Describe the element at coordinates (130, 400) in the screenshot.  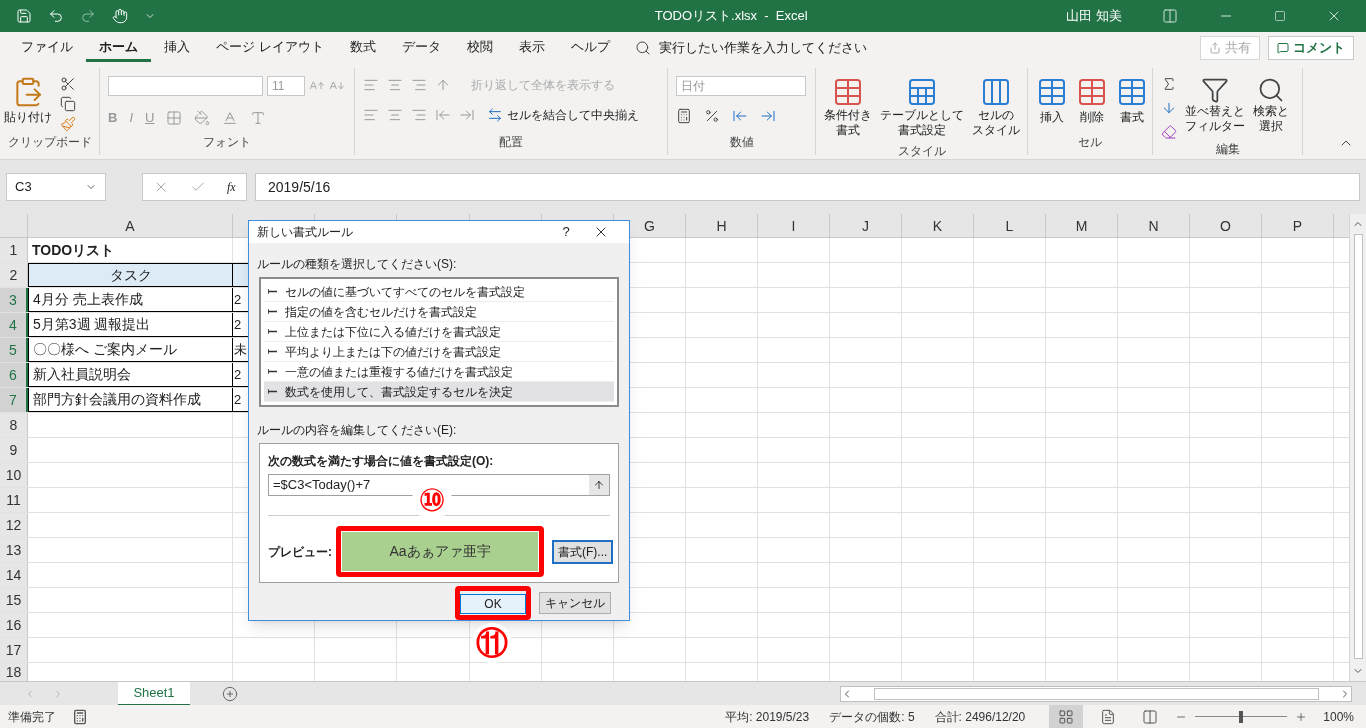
I see `table-cell: 部門方針会議用の資料作成` at that location.